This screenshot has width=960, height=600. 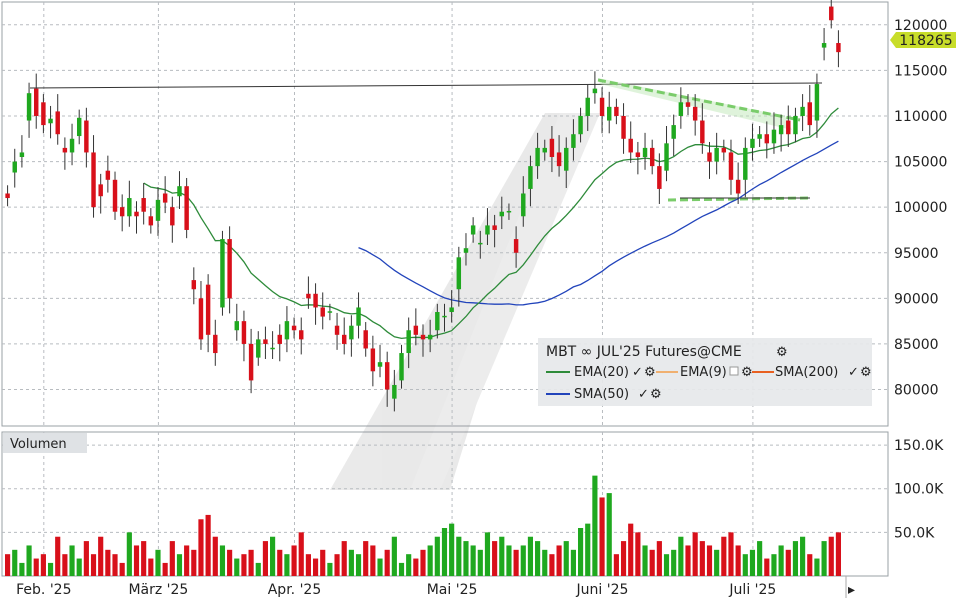 What do you see at coordinates (637, 372) in the screenshot?
I see `ema20-check-icon: ✓` at bounding box center [637, 372].